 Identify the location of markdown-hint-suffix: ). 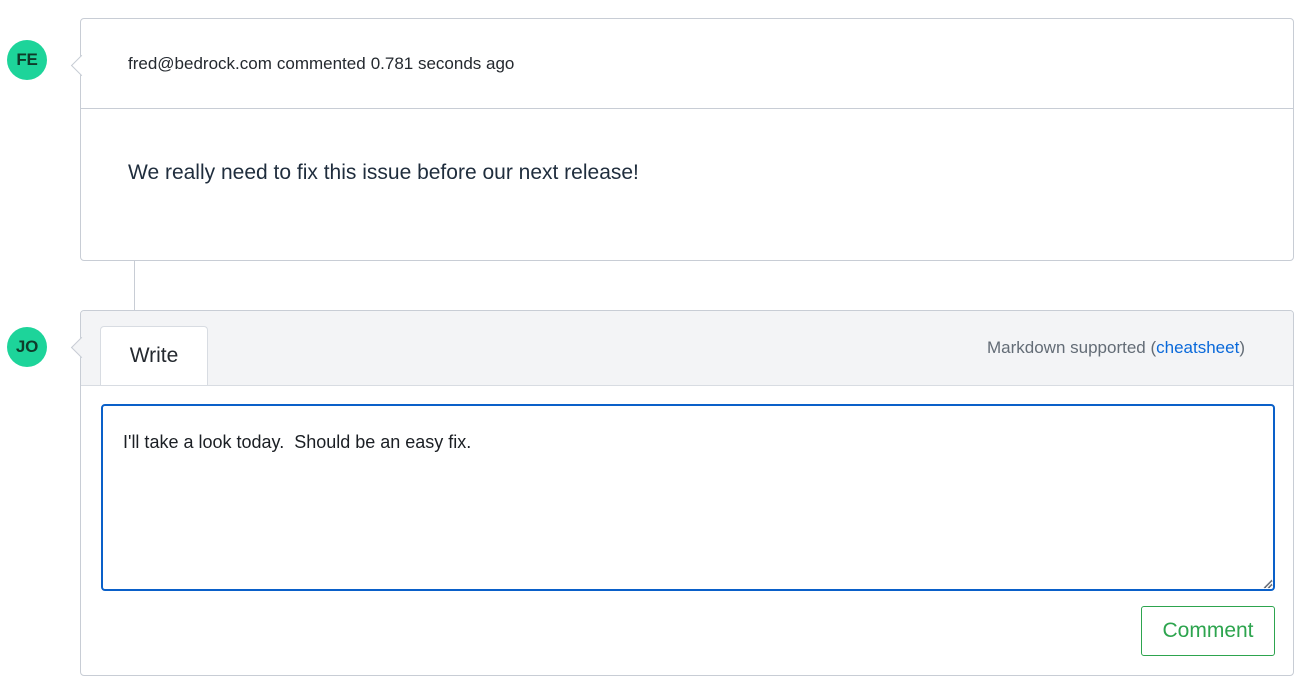
(1242, 347).